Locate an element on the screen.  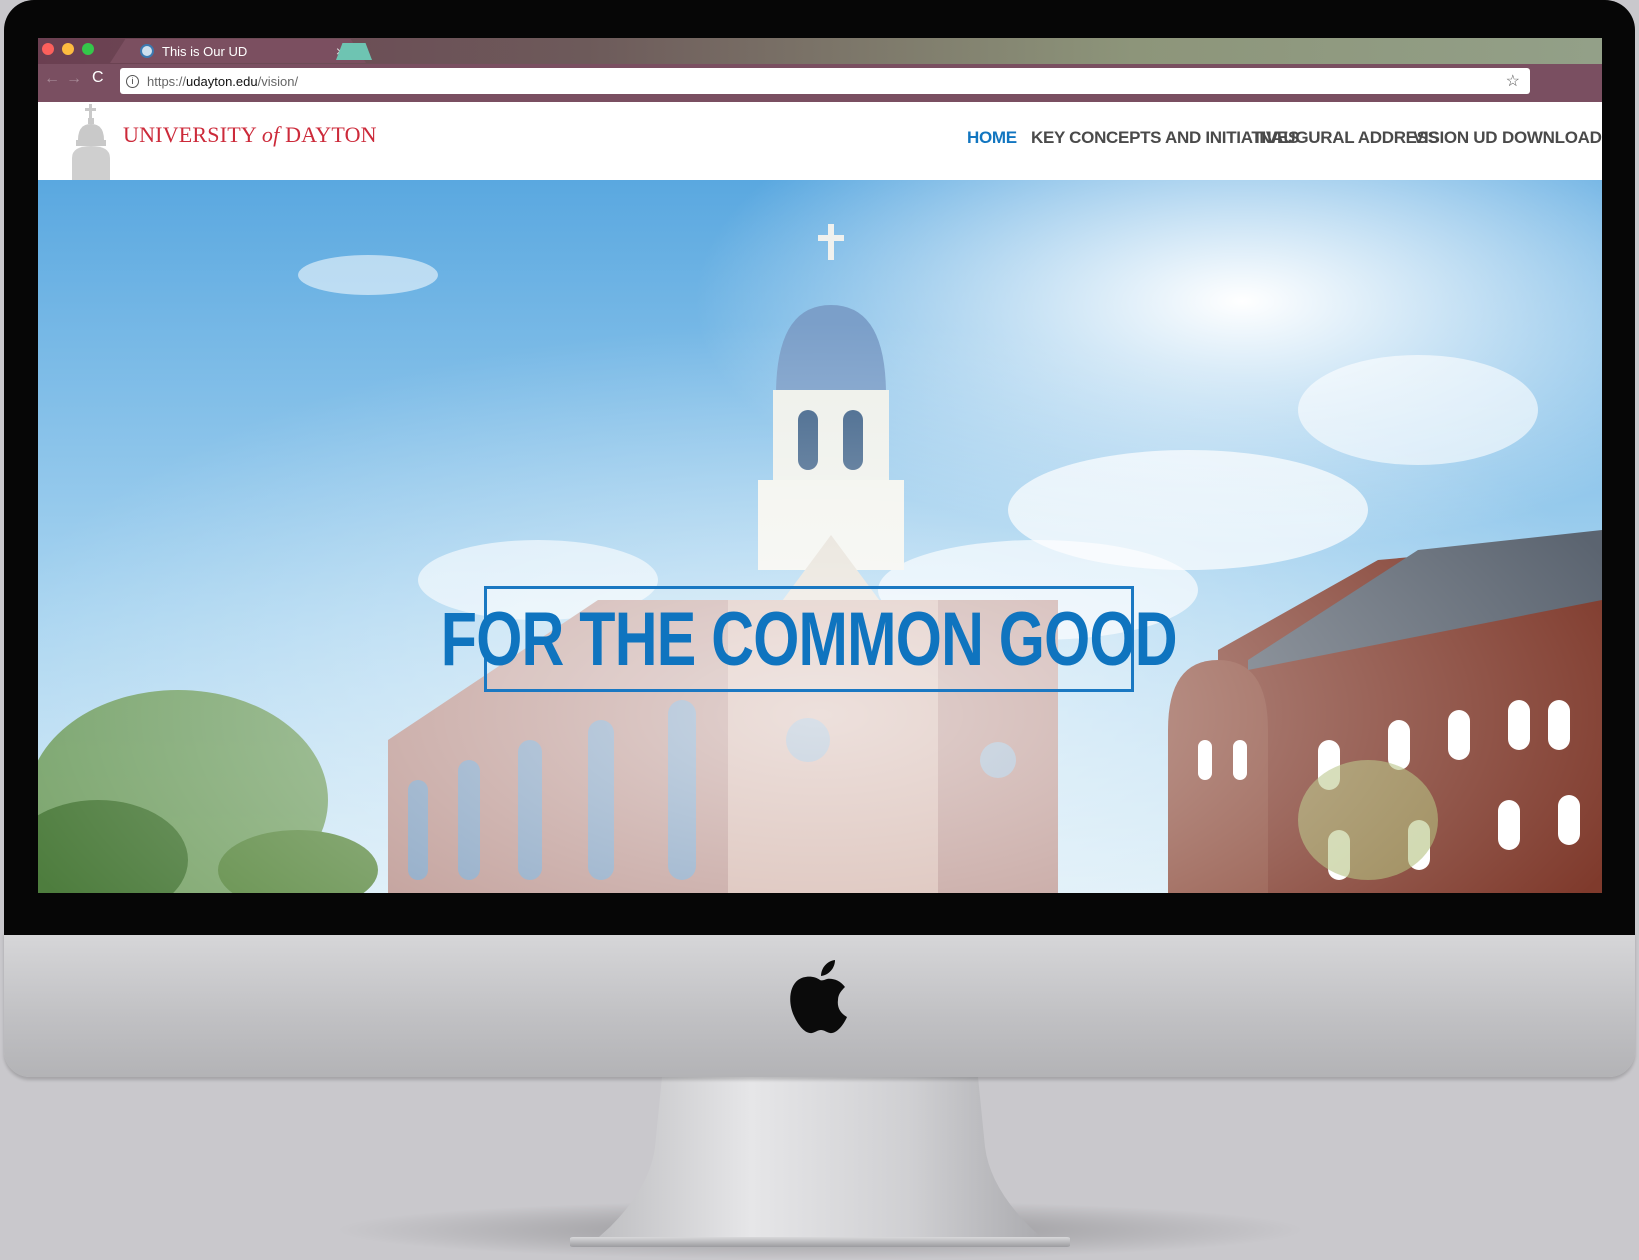
logo-word-of: of is located at coordinates (270, 134).